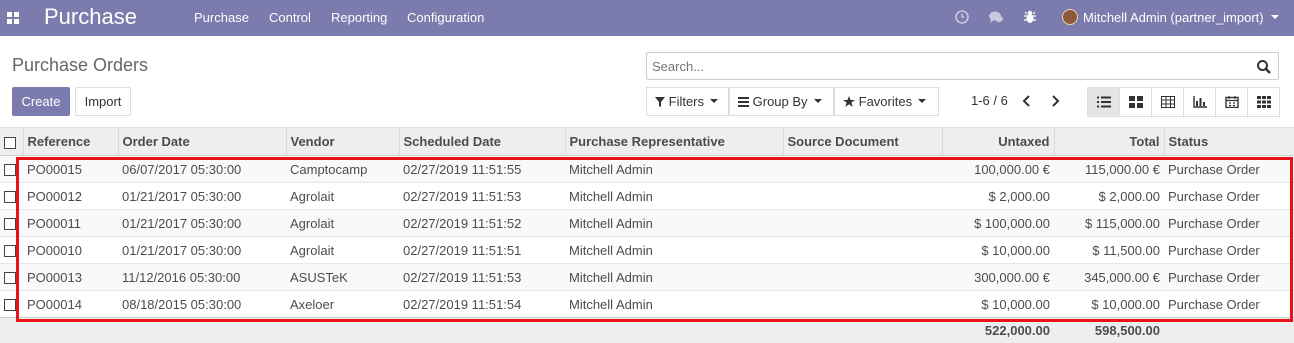 The image size is (1294, 343). I want to click on clock-icon, so click(962, 17).